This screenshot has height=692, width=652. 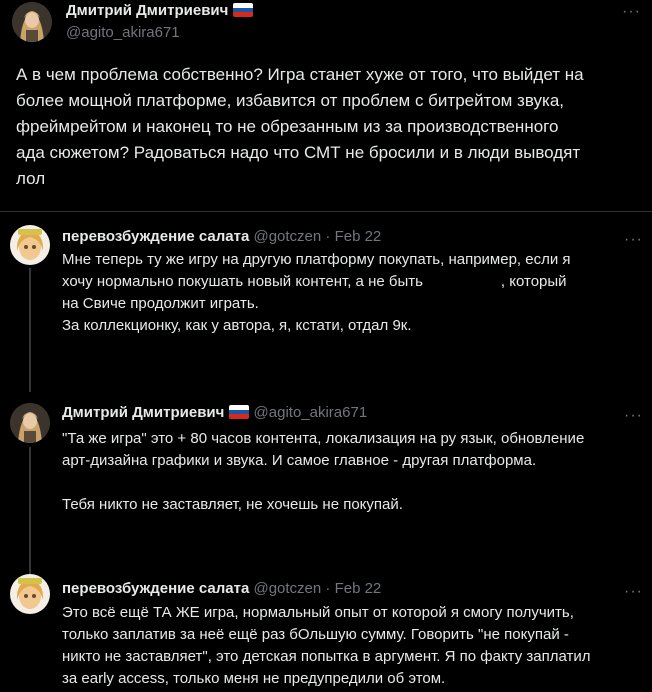 I want to click on reply-header: Дмитрий Дмитриевич @agito_akira671, so click(x=214, y=412).